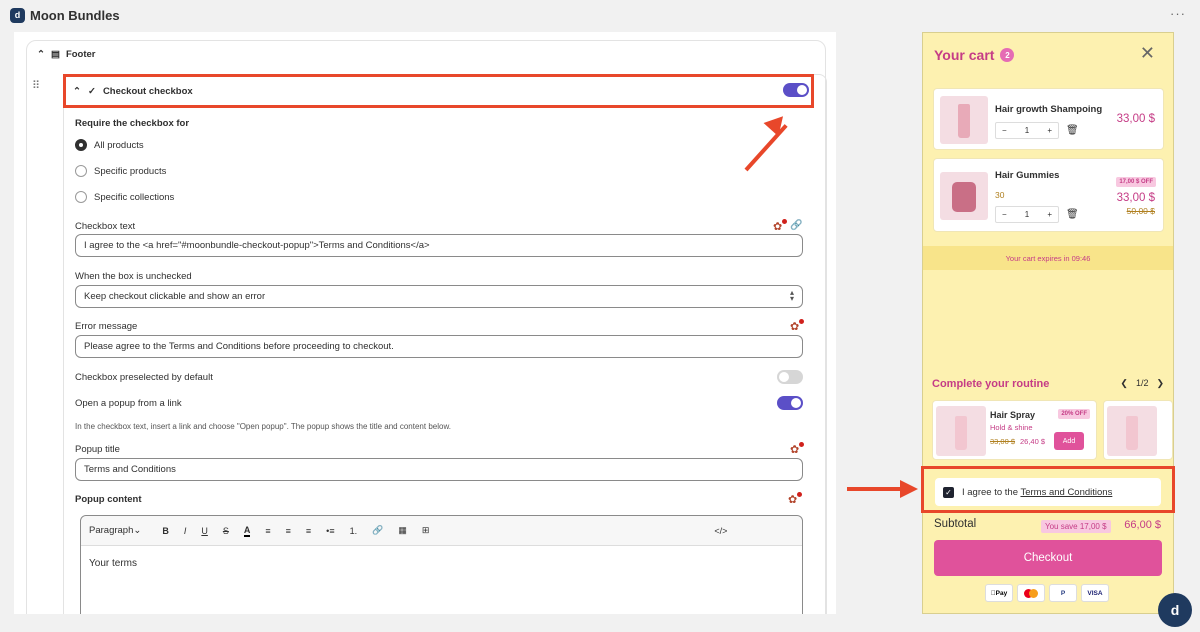 The height and width of the screenshot is (632, 1200). I want to click on preselected-toggle, so click(790, 377).